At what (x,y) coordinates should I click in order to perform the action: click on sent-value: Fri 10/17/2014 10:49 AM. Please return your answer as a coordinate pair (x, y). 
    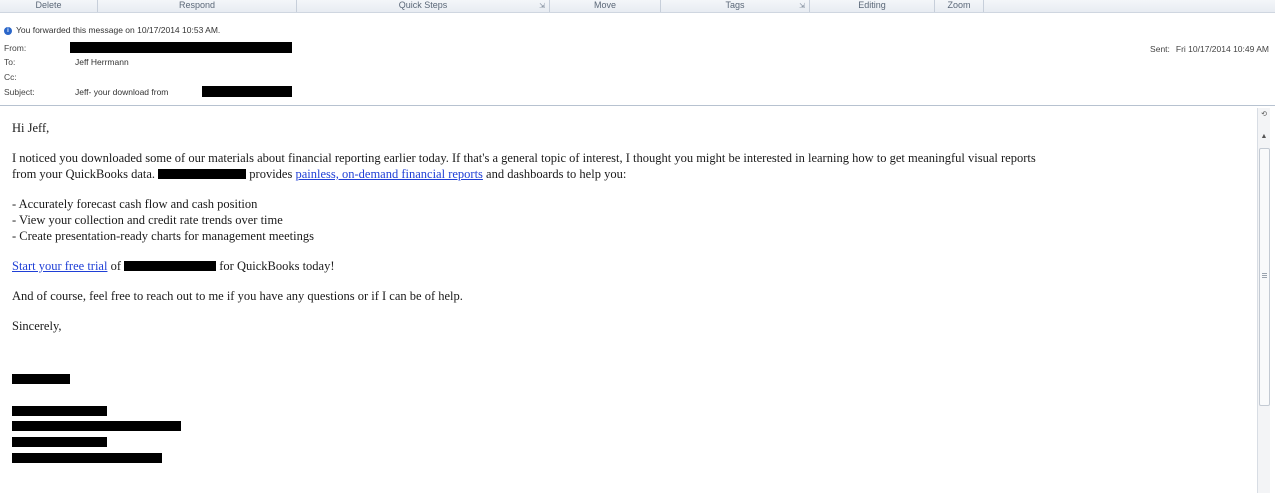
    Looking at the image, I should click on (1222, 49).